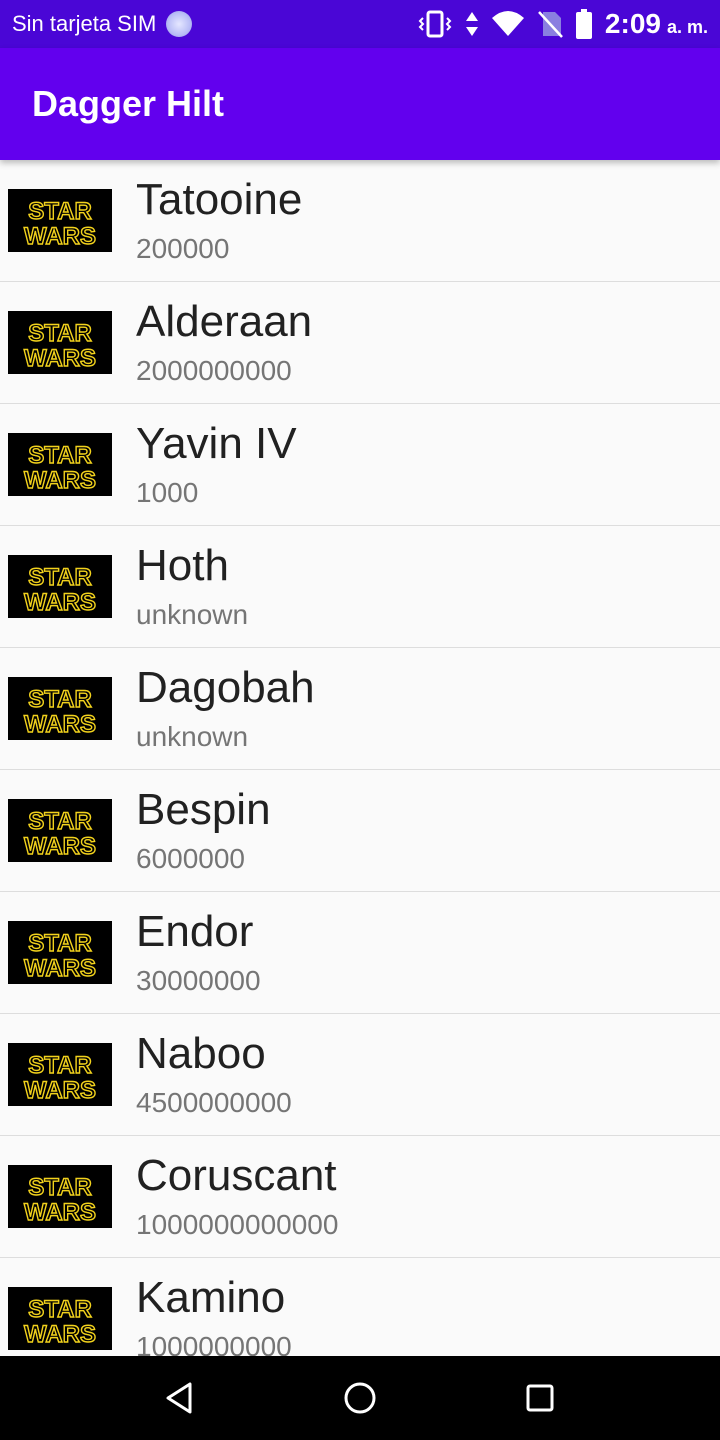  Describe the element at coordinates (360, 1307) in the screenshot. I see `list-item: STAR WARS Kamino 1000000000` at that location.